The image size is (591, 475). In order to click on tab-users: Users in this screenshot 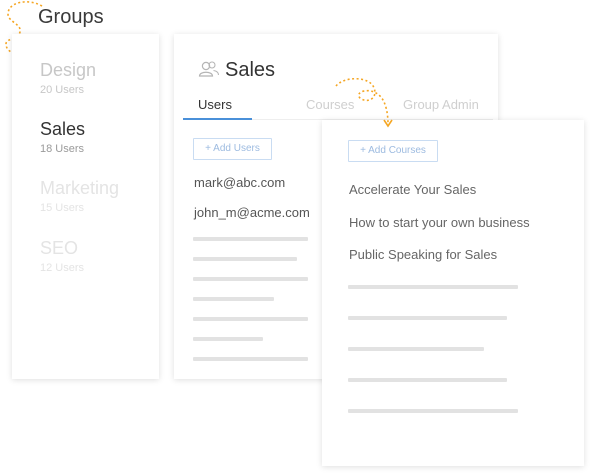, I will do `click(215, 104)`.